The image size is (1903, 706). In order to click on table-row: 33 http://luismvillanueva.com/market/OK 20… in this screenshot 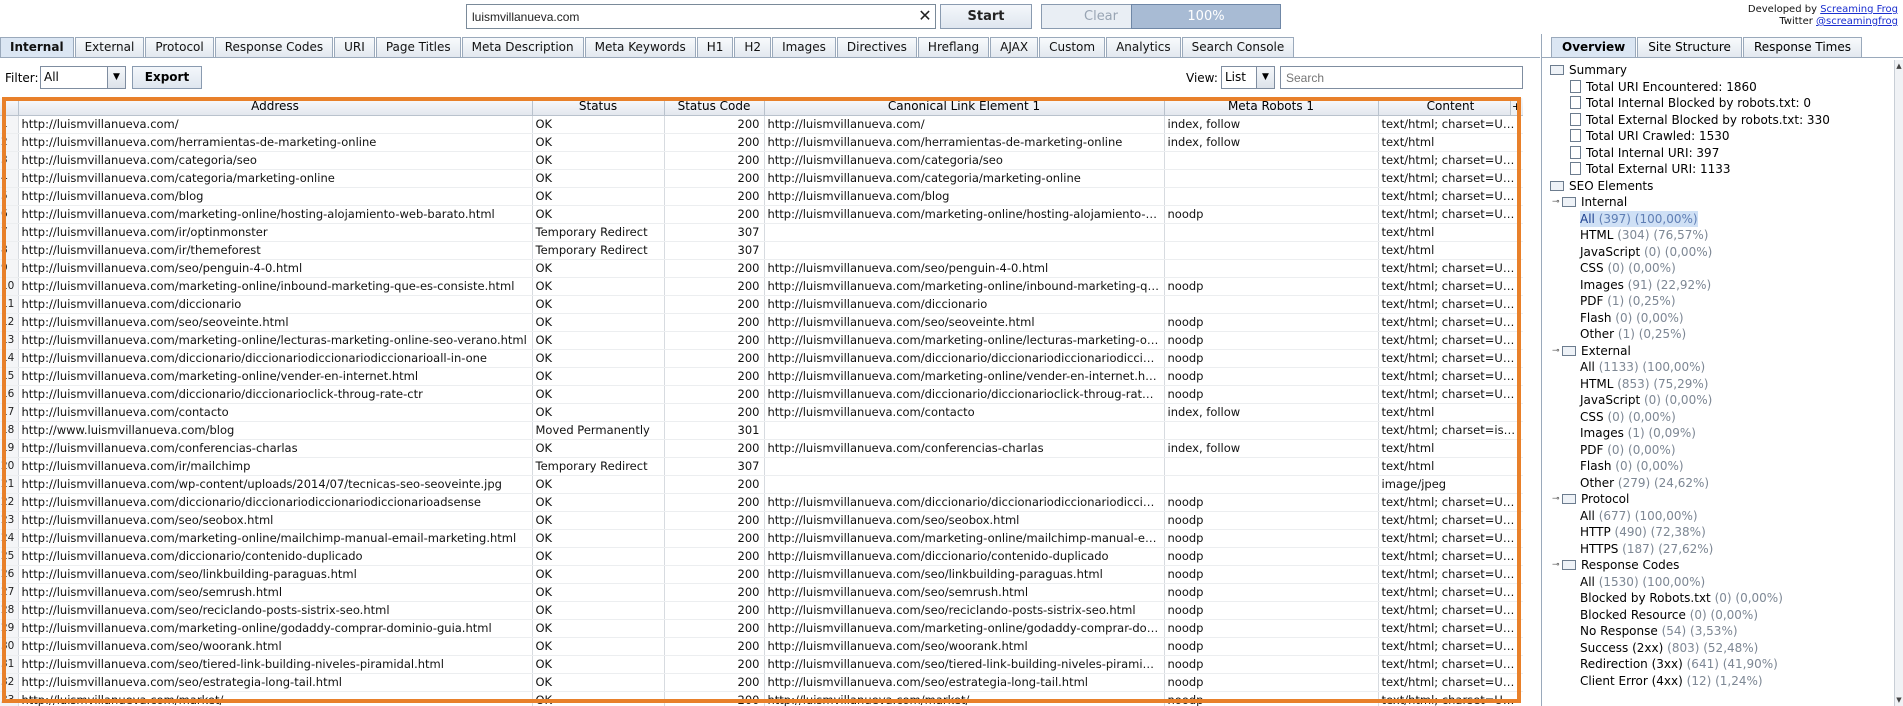, I will do `click(761, 698)`.